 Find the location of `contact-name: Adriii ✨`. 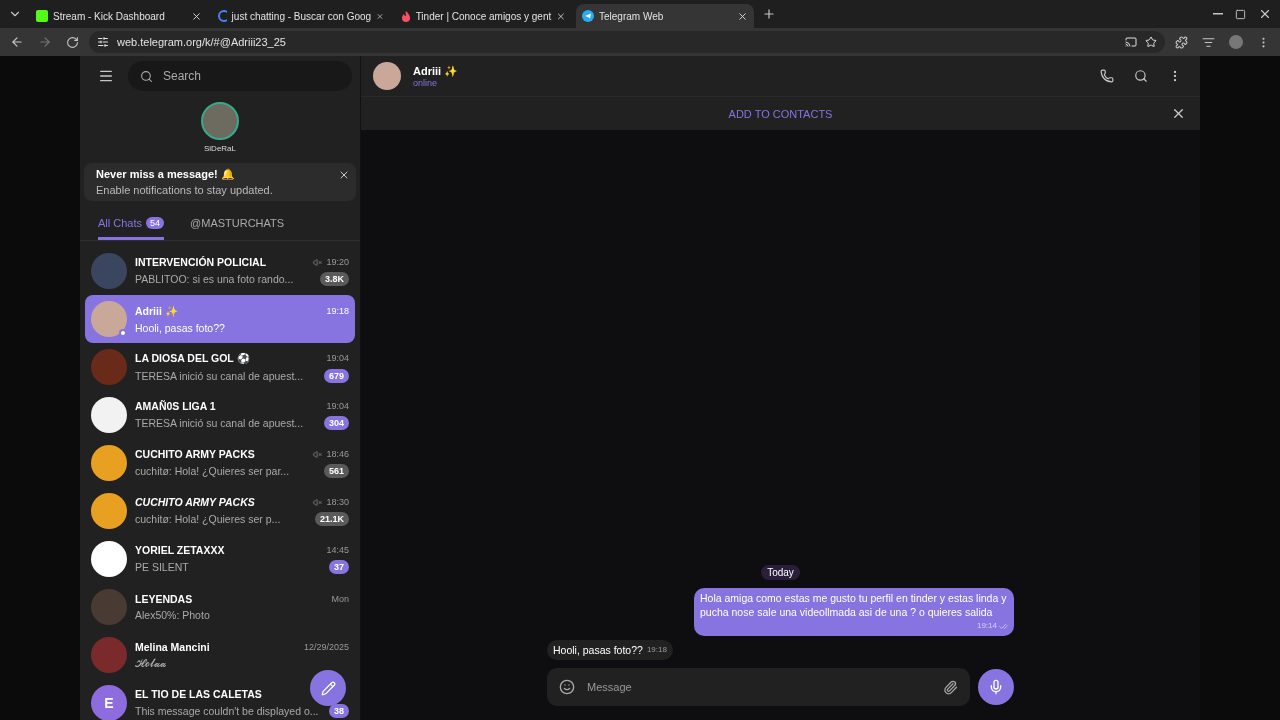

contact-name: Adriii ✨ is located at coordinates (436, 71).